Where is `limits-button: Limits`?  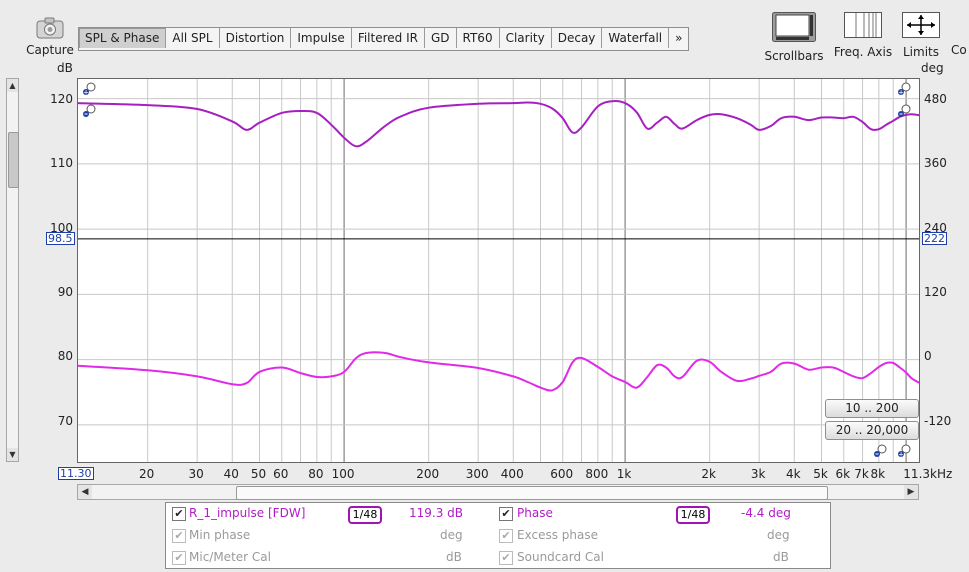
limits-button: Limits is located at coordinates (921, 35).